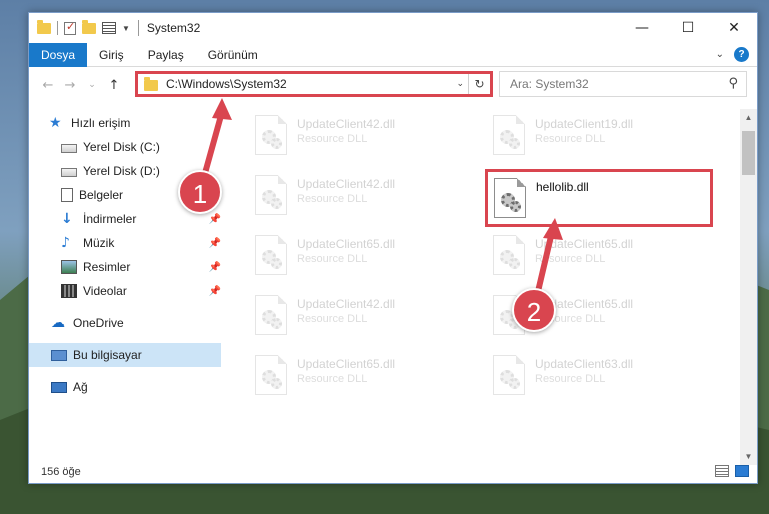  What do you see at coordinates (121, 171) in the screenshot?
I see `sidebar-item-label: Yerel Disk (D:)` at bounding box center [121, 171].